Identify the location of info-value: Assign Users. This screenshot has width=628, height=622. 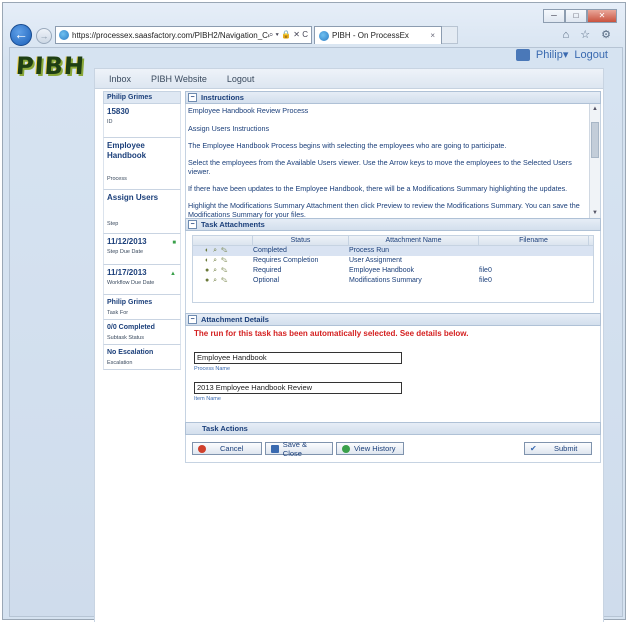
(133, 197).